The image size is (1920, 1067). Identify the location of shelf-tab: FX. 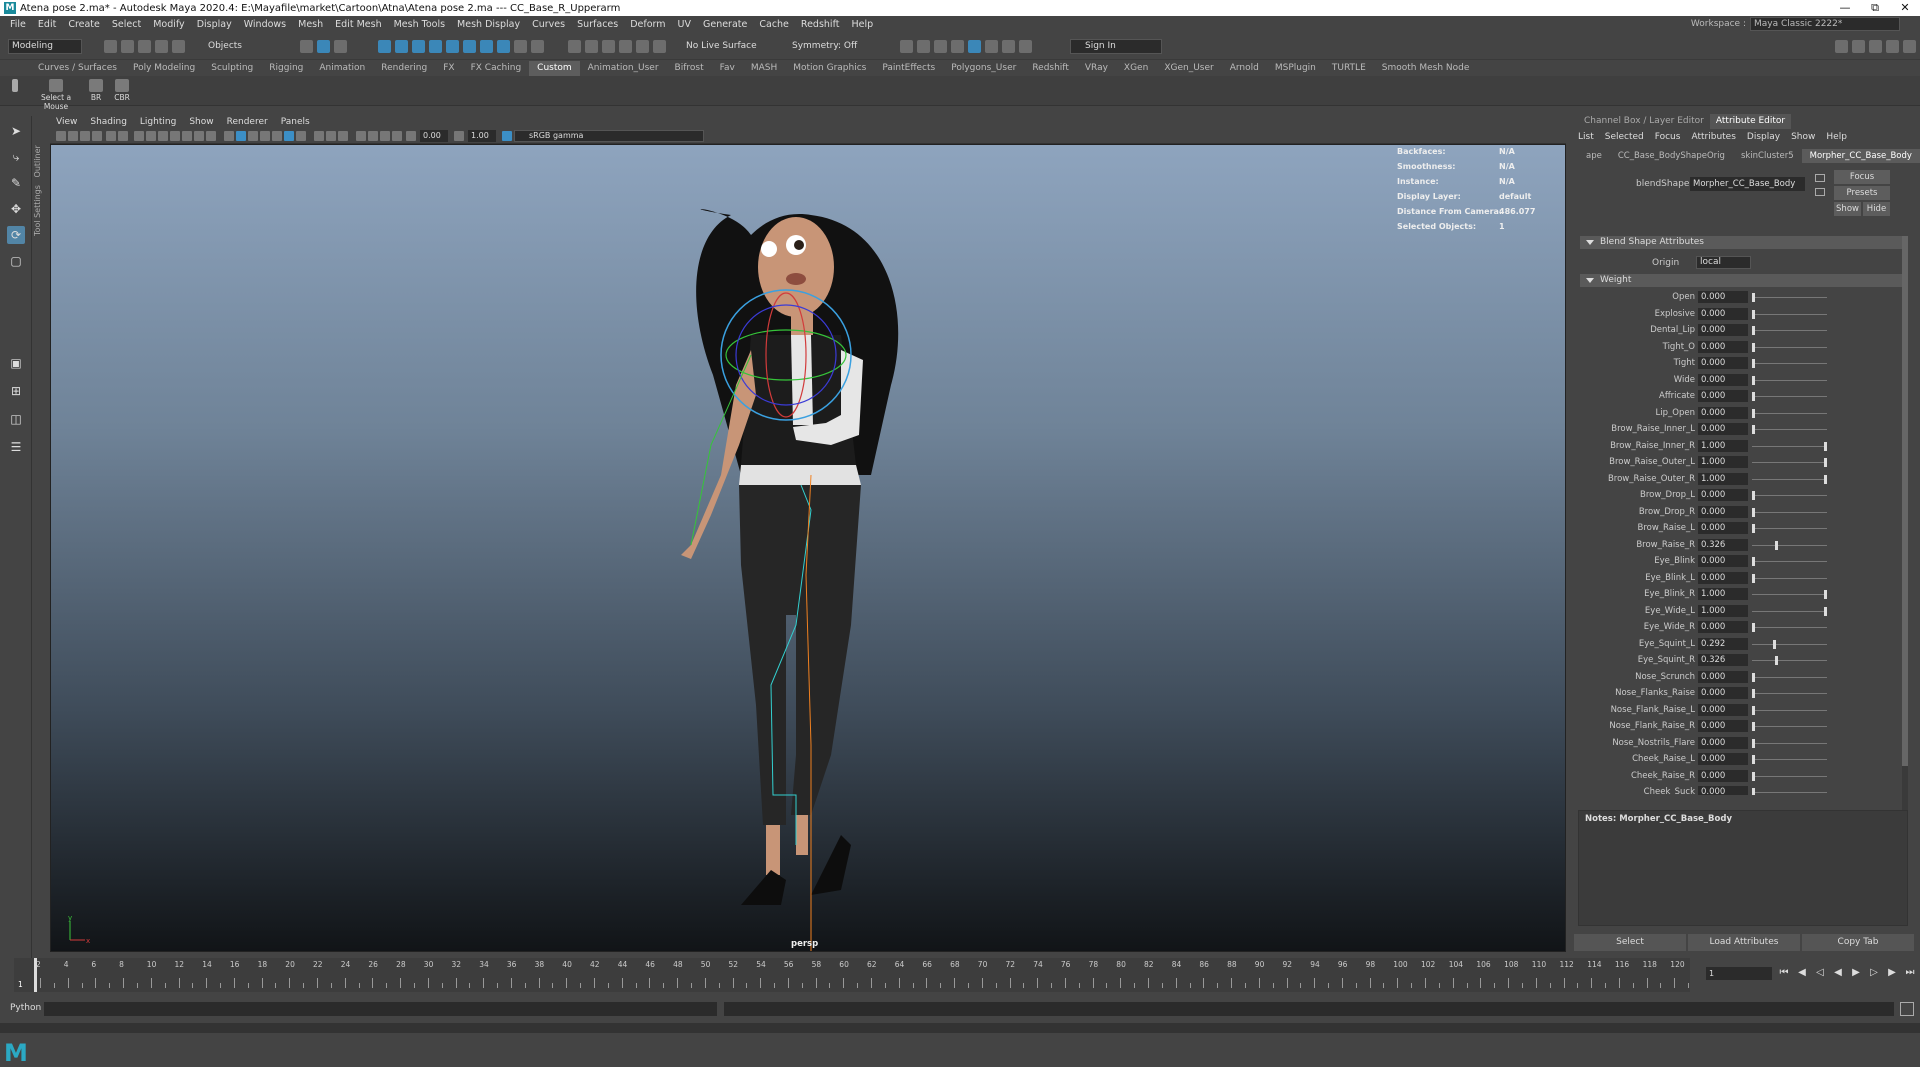
(448, 68).